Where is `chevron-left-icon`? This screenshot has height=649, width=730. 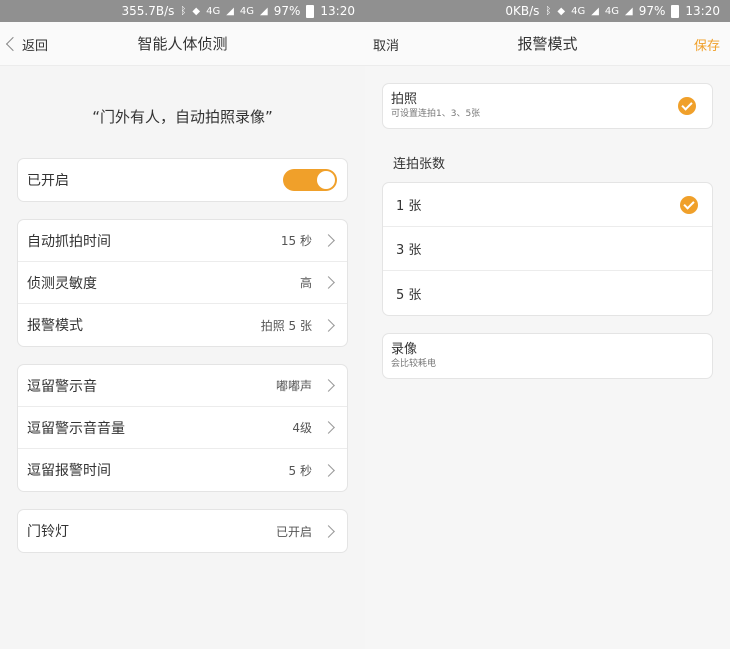
chevron-left-icon is located at coordinates (13, 44).